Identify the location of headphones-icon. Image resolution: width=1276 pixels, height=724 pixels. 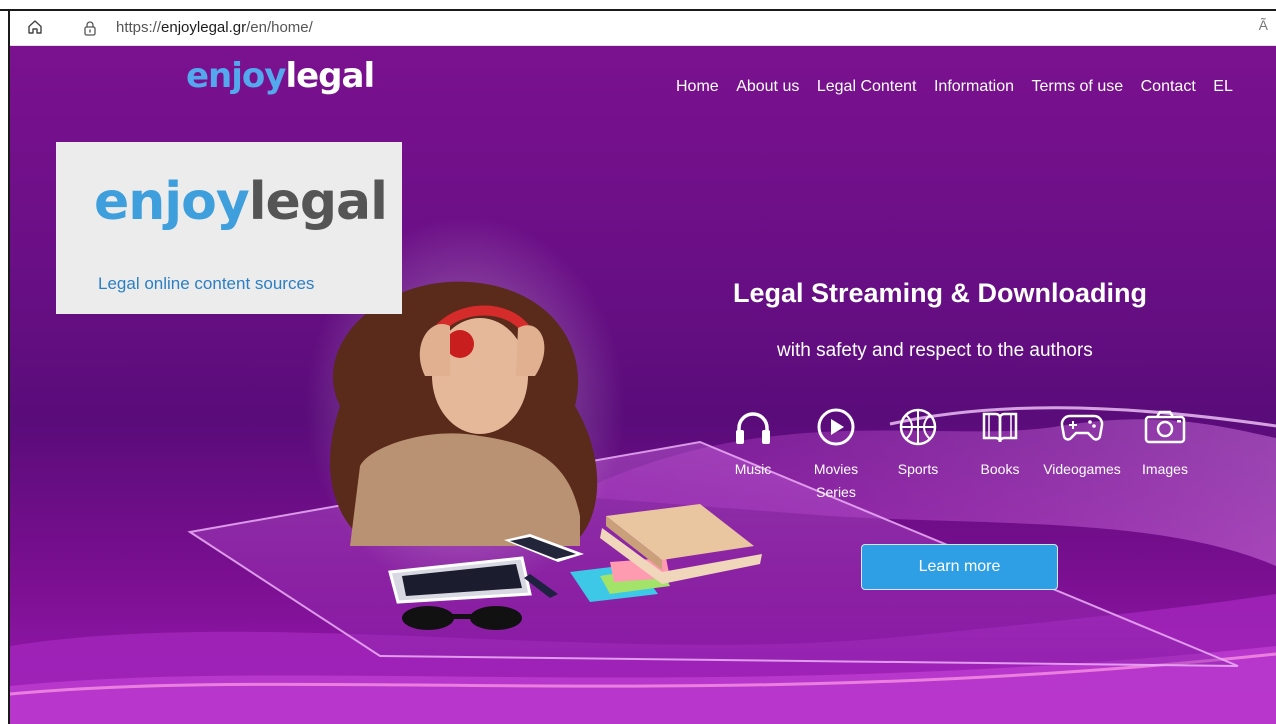
(753, 428).